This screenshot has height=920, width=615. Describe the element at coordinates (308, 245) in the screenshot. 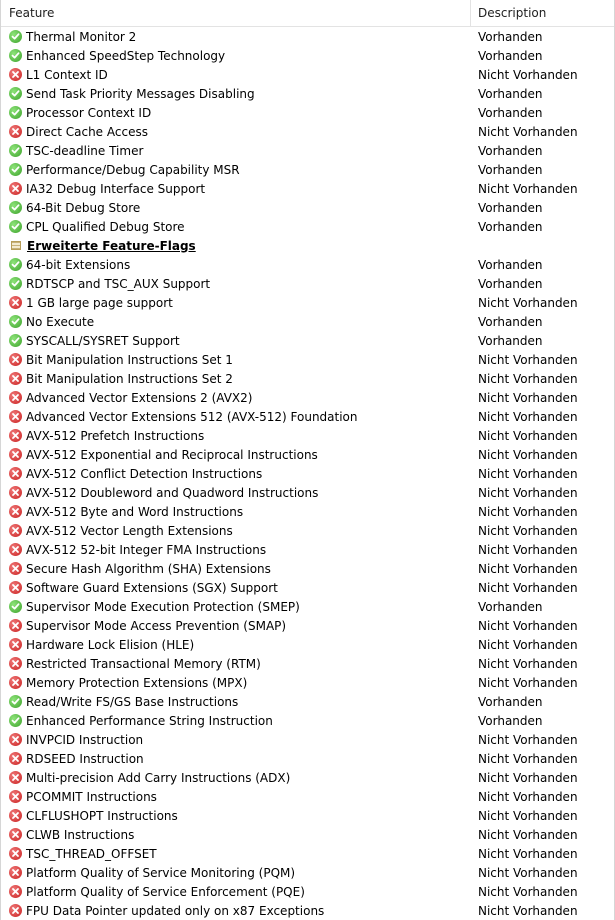

I see `section-header-row: Erweiterte Feature-Flags` at that location.